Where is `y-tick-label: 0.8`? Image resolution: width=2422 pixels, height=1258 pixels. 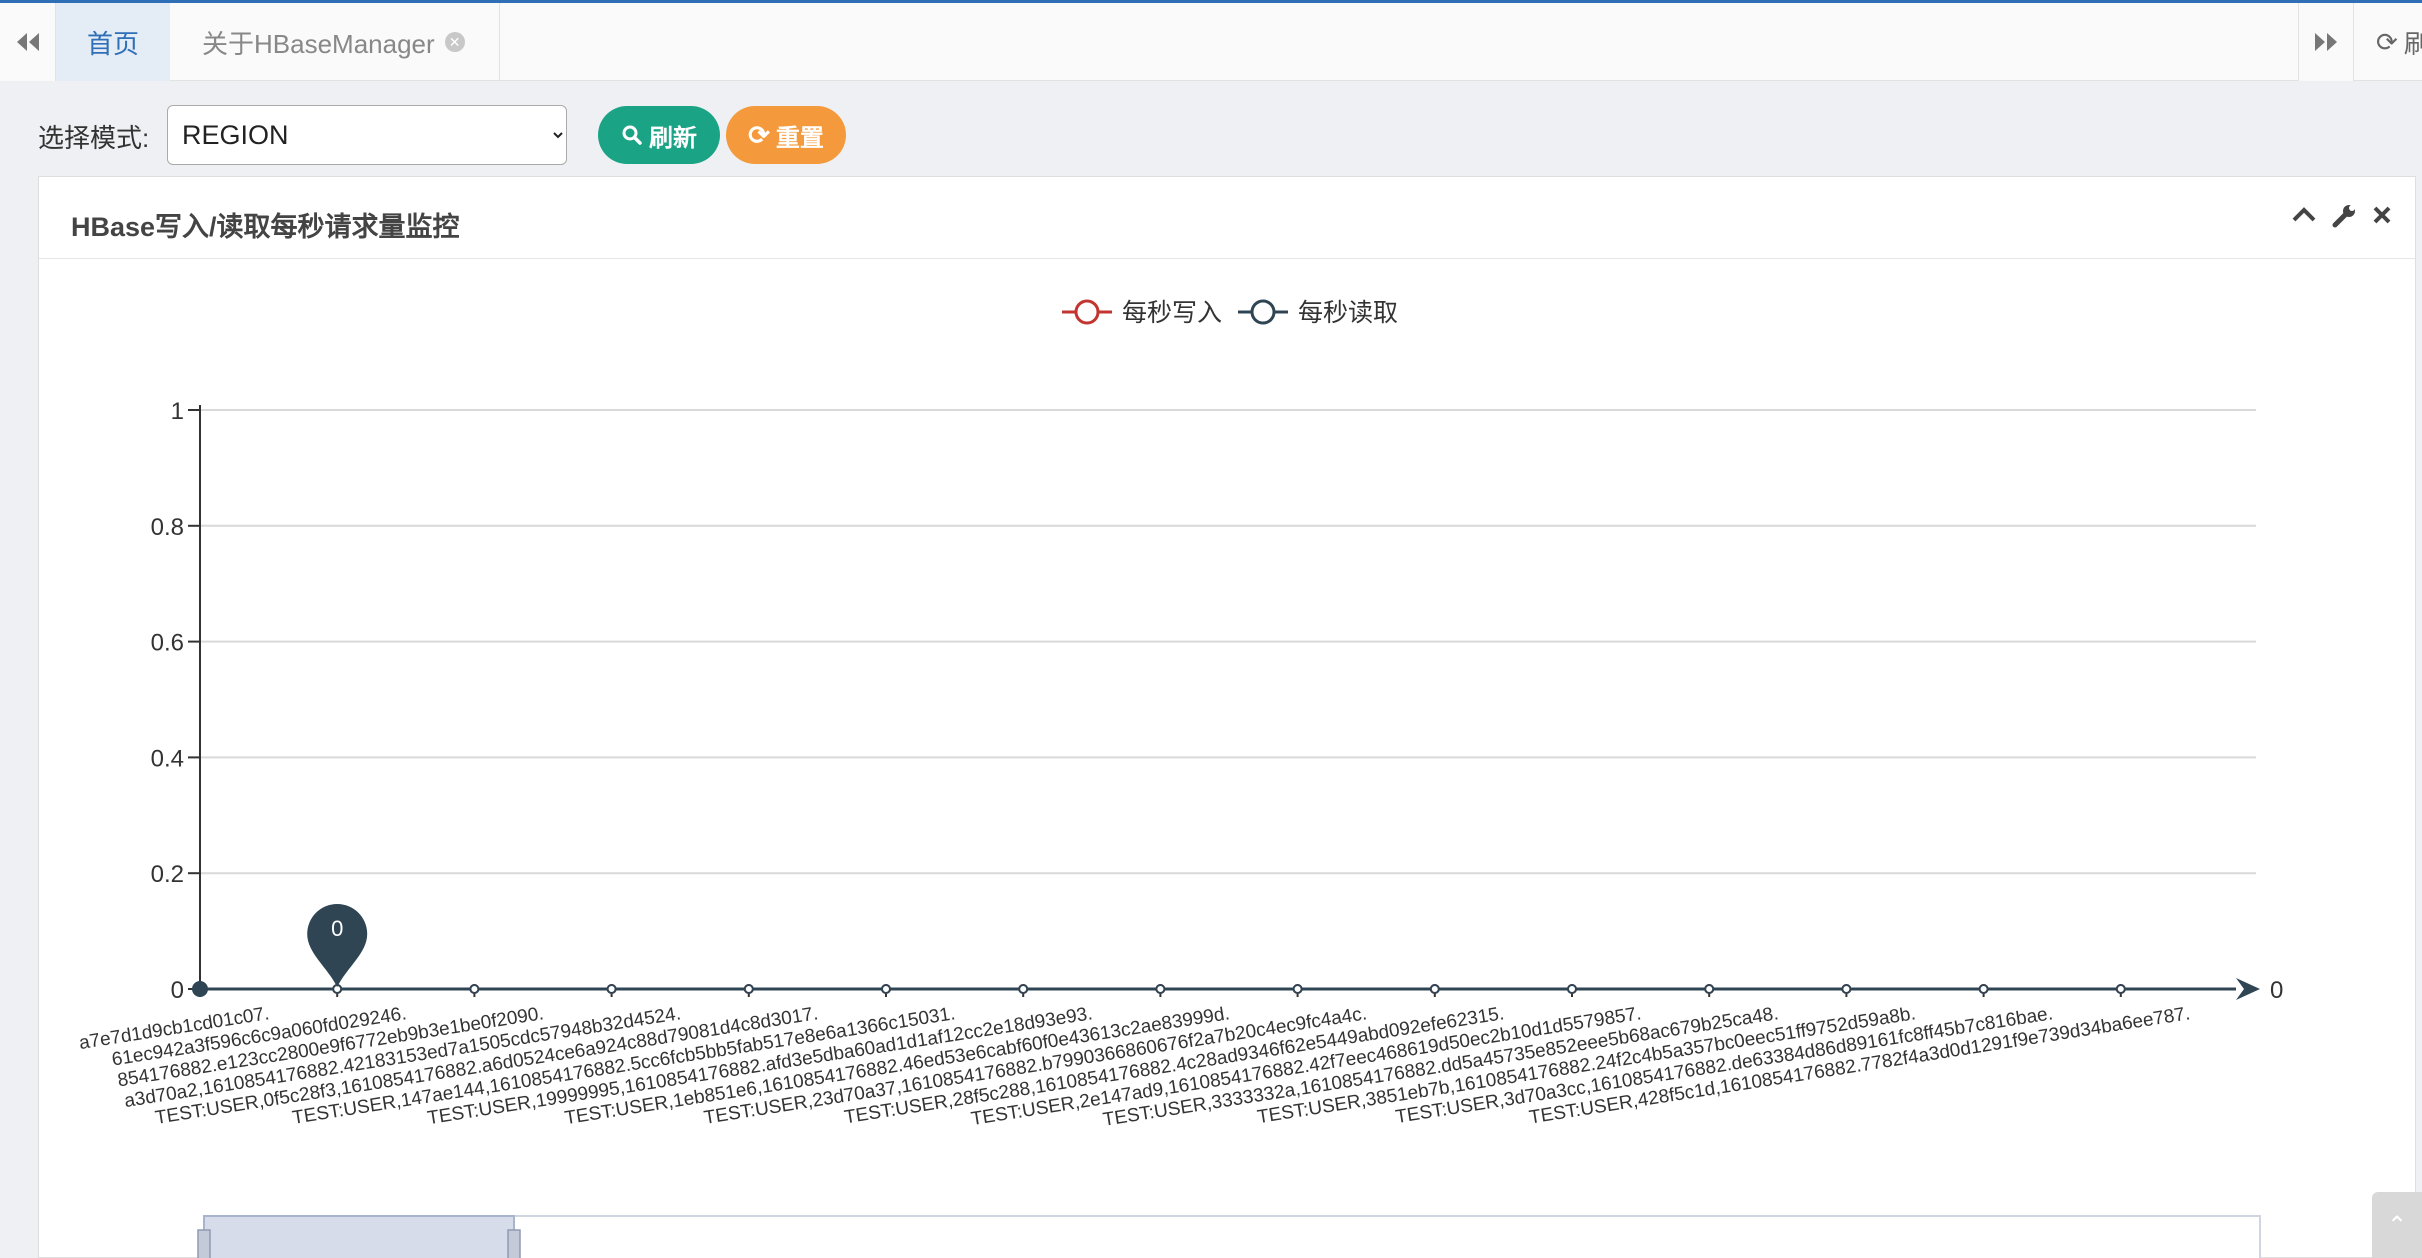
y-tick-label: 0.8 is located at coordinates (167, 527).